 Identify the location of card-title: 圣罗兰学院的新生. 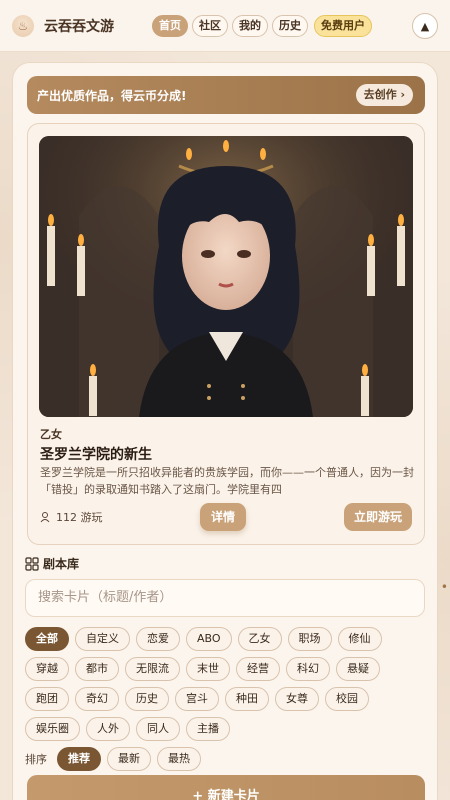
(96, 455).